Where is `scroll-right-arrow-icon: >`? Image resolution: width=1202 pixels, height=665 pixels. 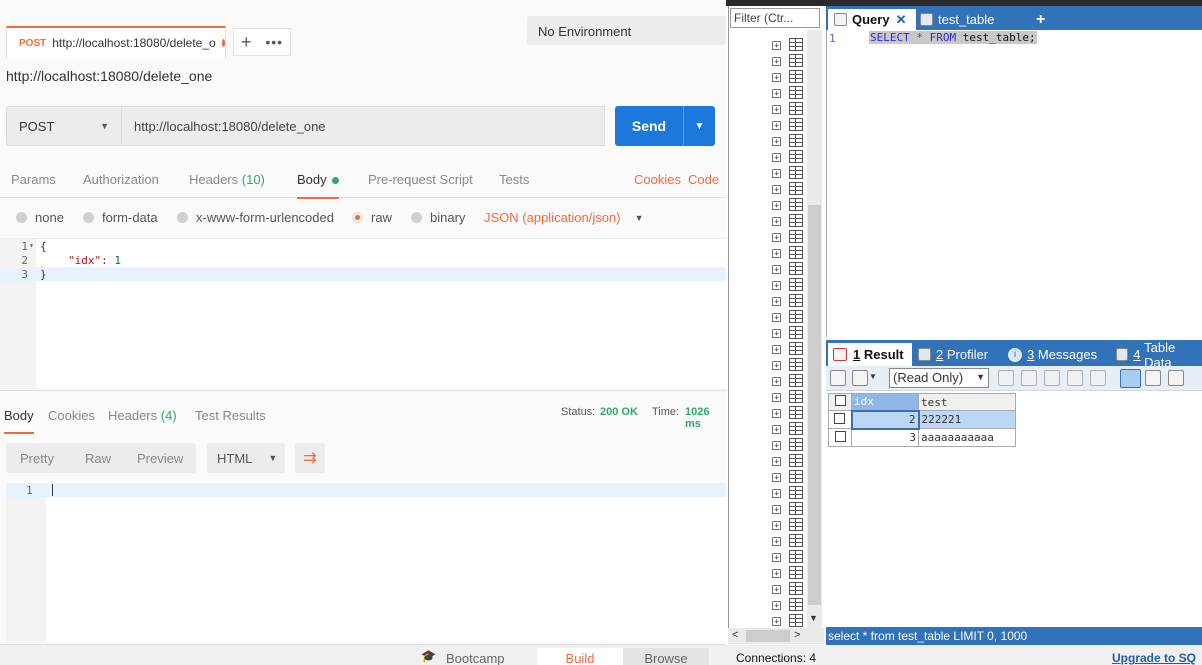
scroll-right-arrow-icon: > is located at coordinates (797, 635).